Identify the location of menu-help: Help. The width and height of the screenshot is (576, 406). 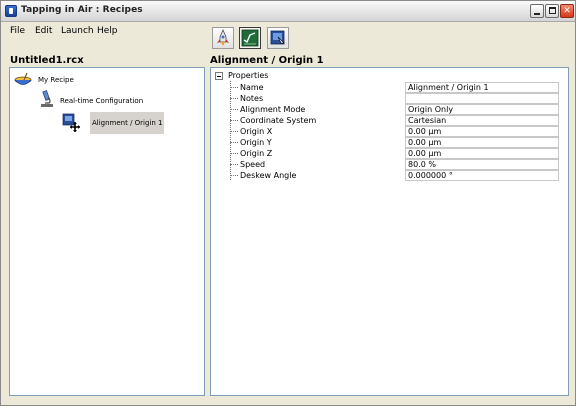
(107, 31).